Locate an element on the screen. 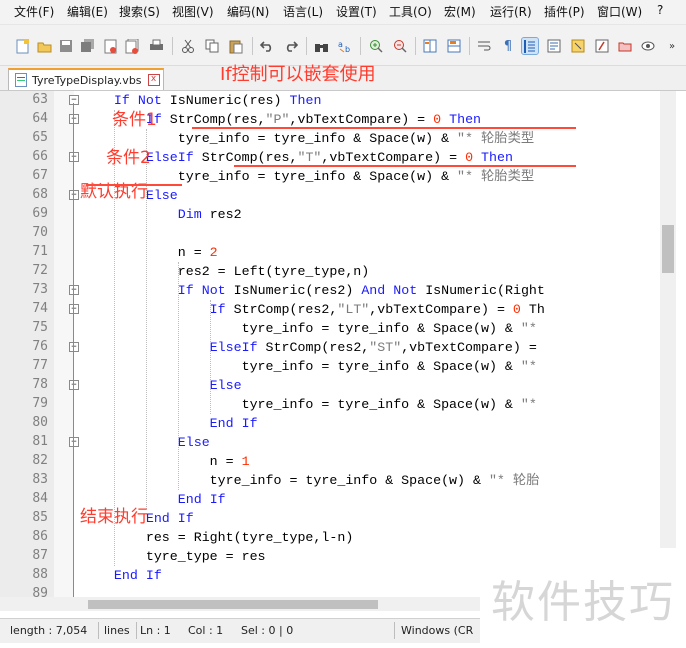  menu-search: 搜索(S) is located at coordinates (139, 11).